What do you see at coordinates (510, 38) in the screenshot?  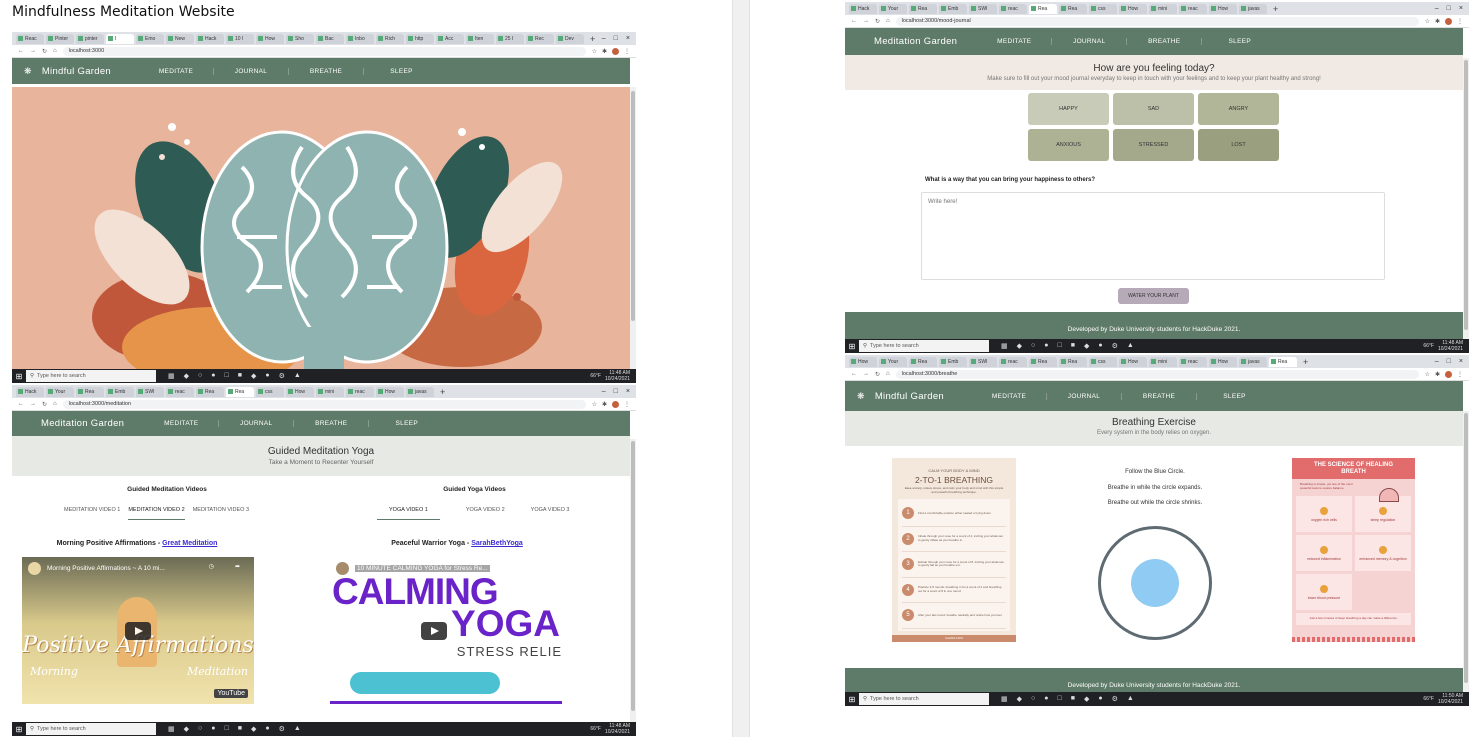 I see `browser-tab: 25 I` at bounding box center [510, 38].